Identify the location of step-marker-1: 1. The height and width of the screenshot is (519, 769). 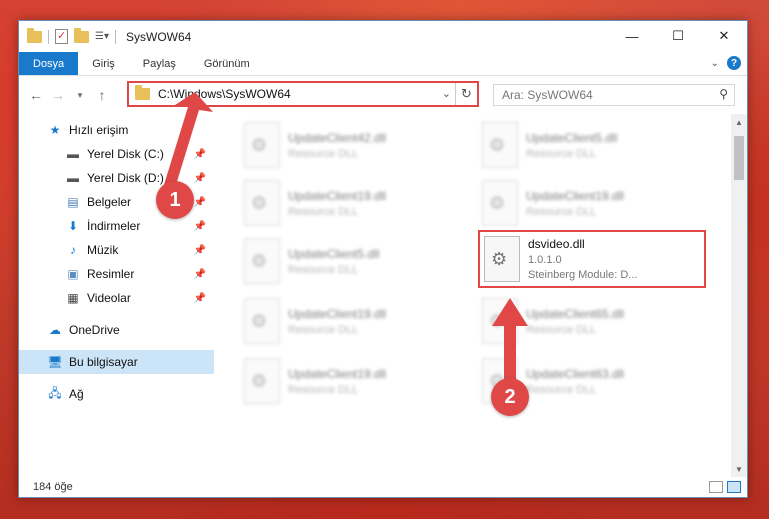
(175, 200).